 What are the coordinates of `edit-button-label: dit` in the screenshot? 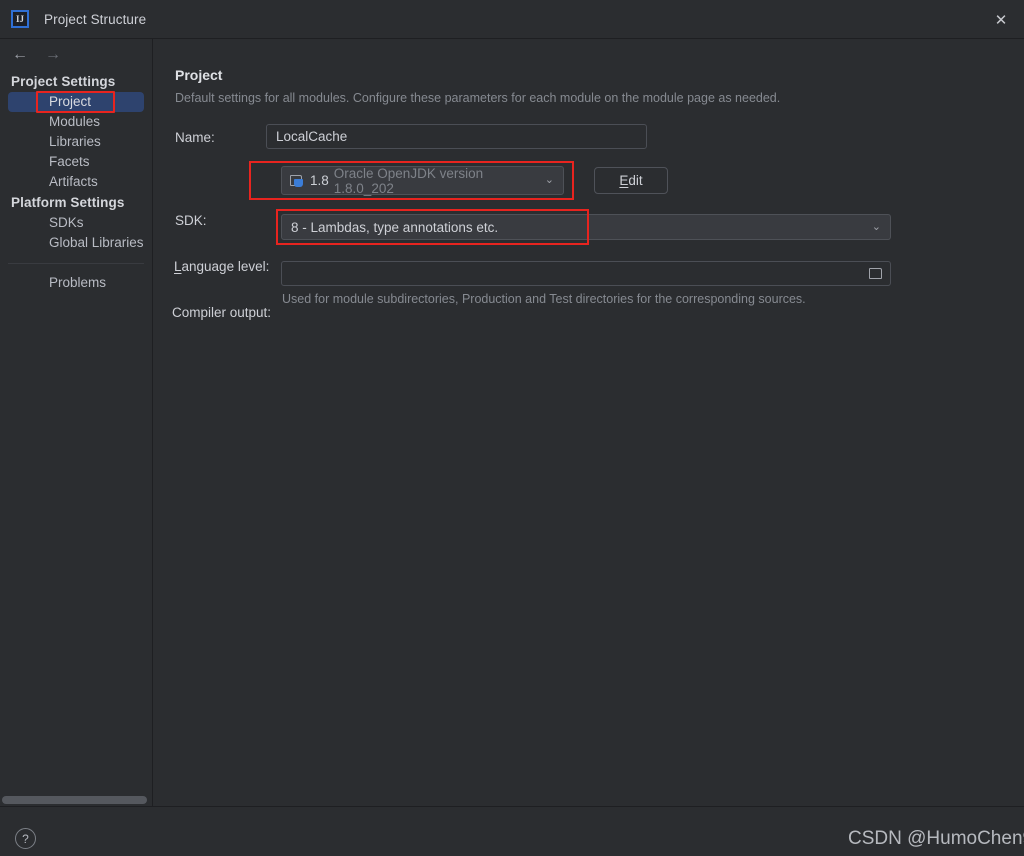 It's located at (635, 180).